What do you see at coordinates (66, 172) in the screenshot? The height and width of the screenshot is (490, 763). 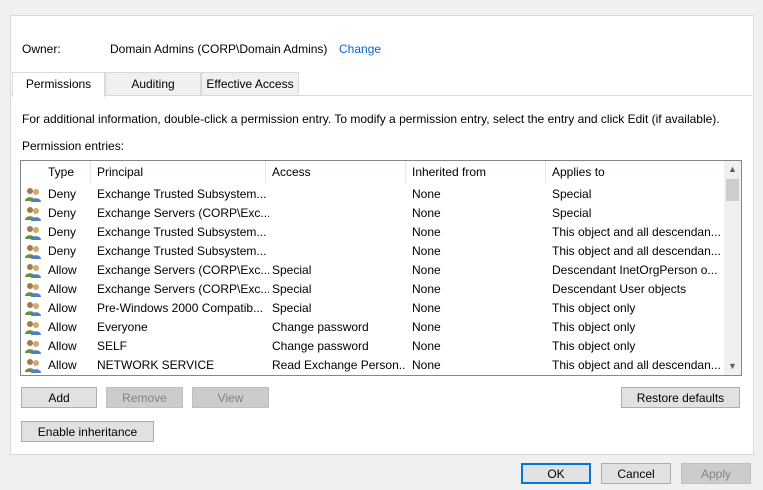 I see `column-header-type: Type` at bounding box center [66, 172].